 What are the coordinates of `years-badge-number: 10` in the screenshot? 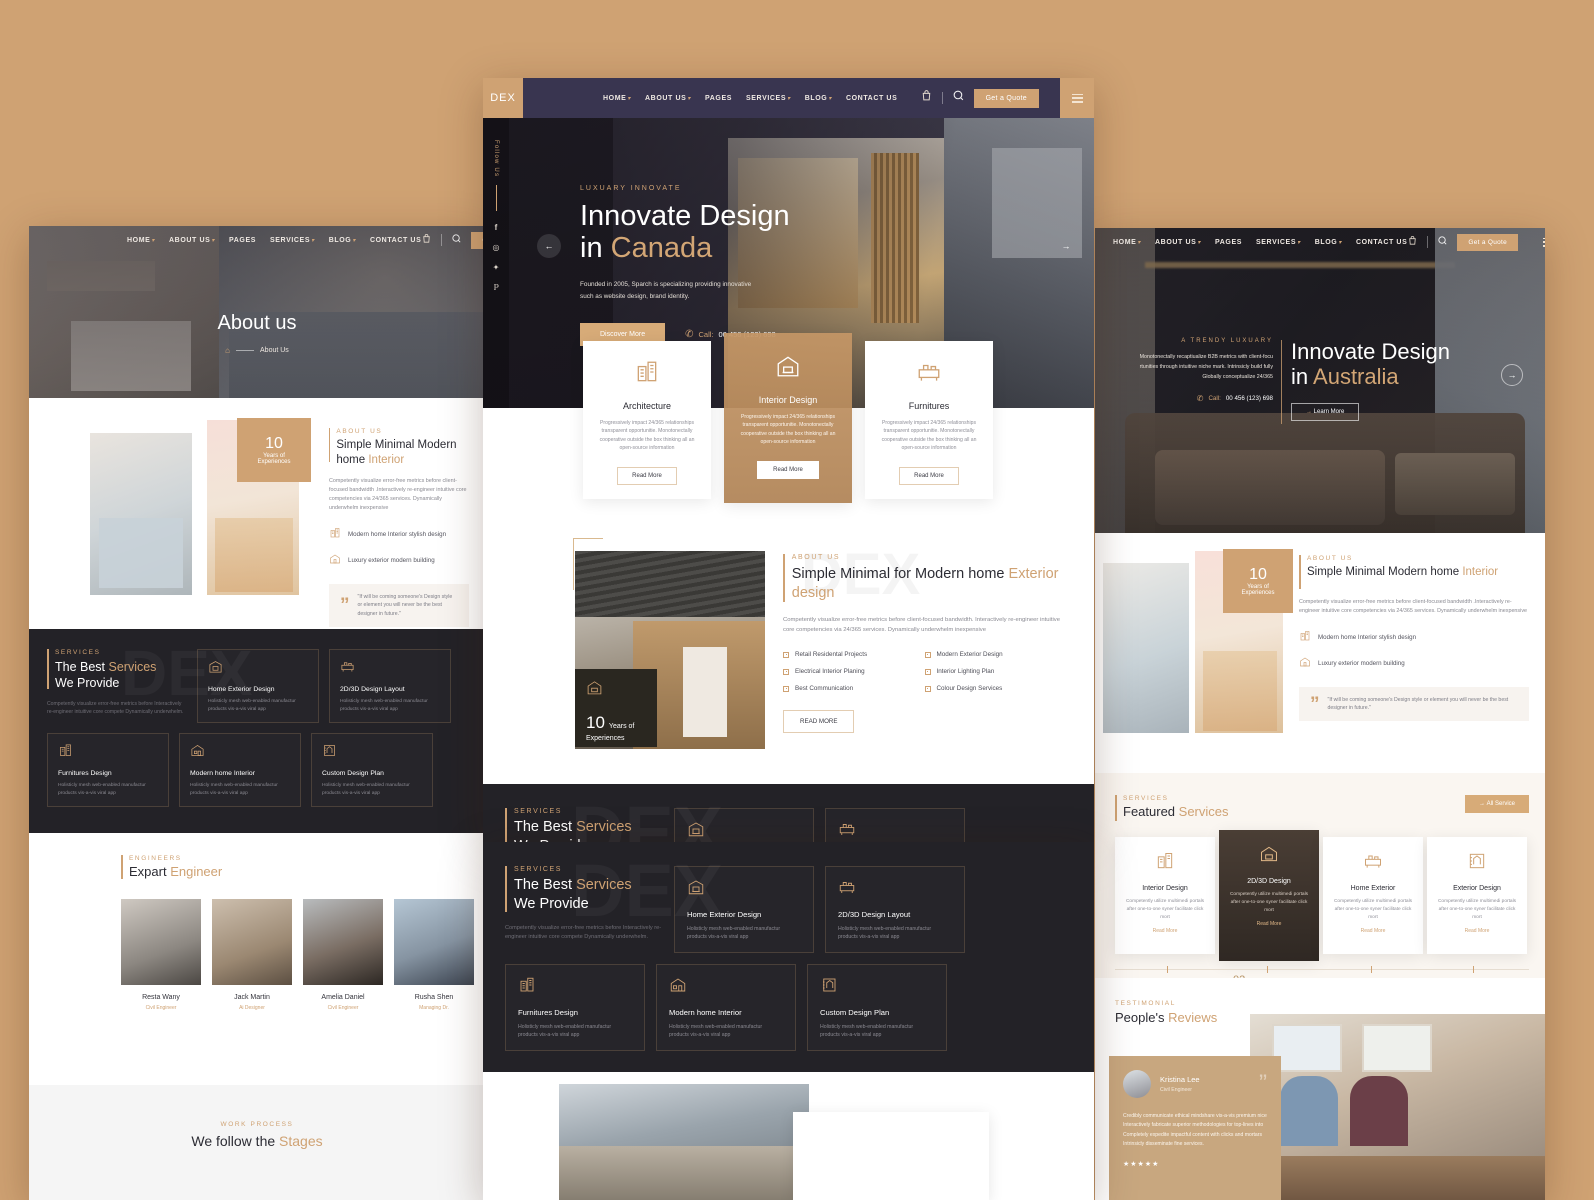 It's located at (595, 722).